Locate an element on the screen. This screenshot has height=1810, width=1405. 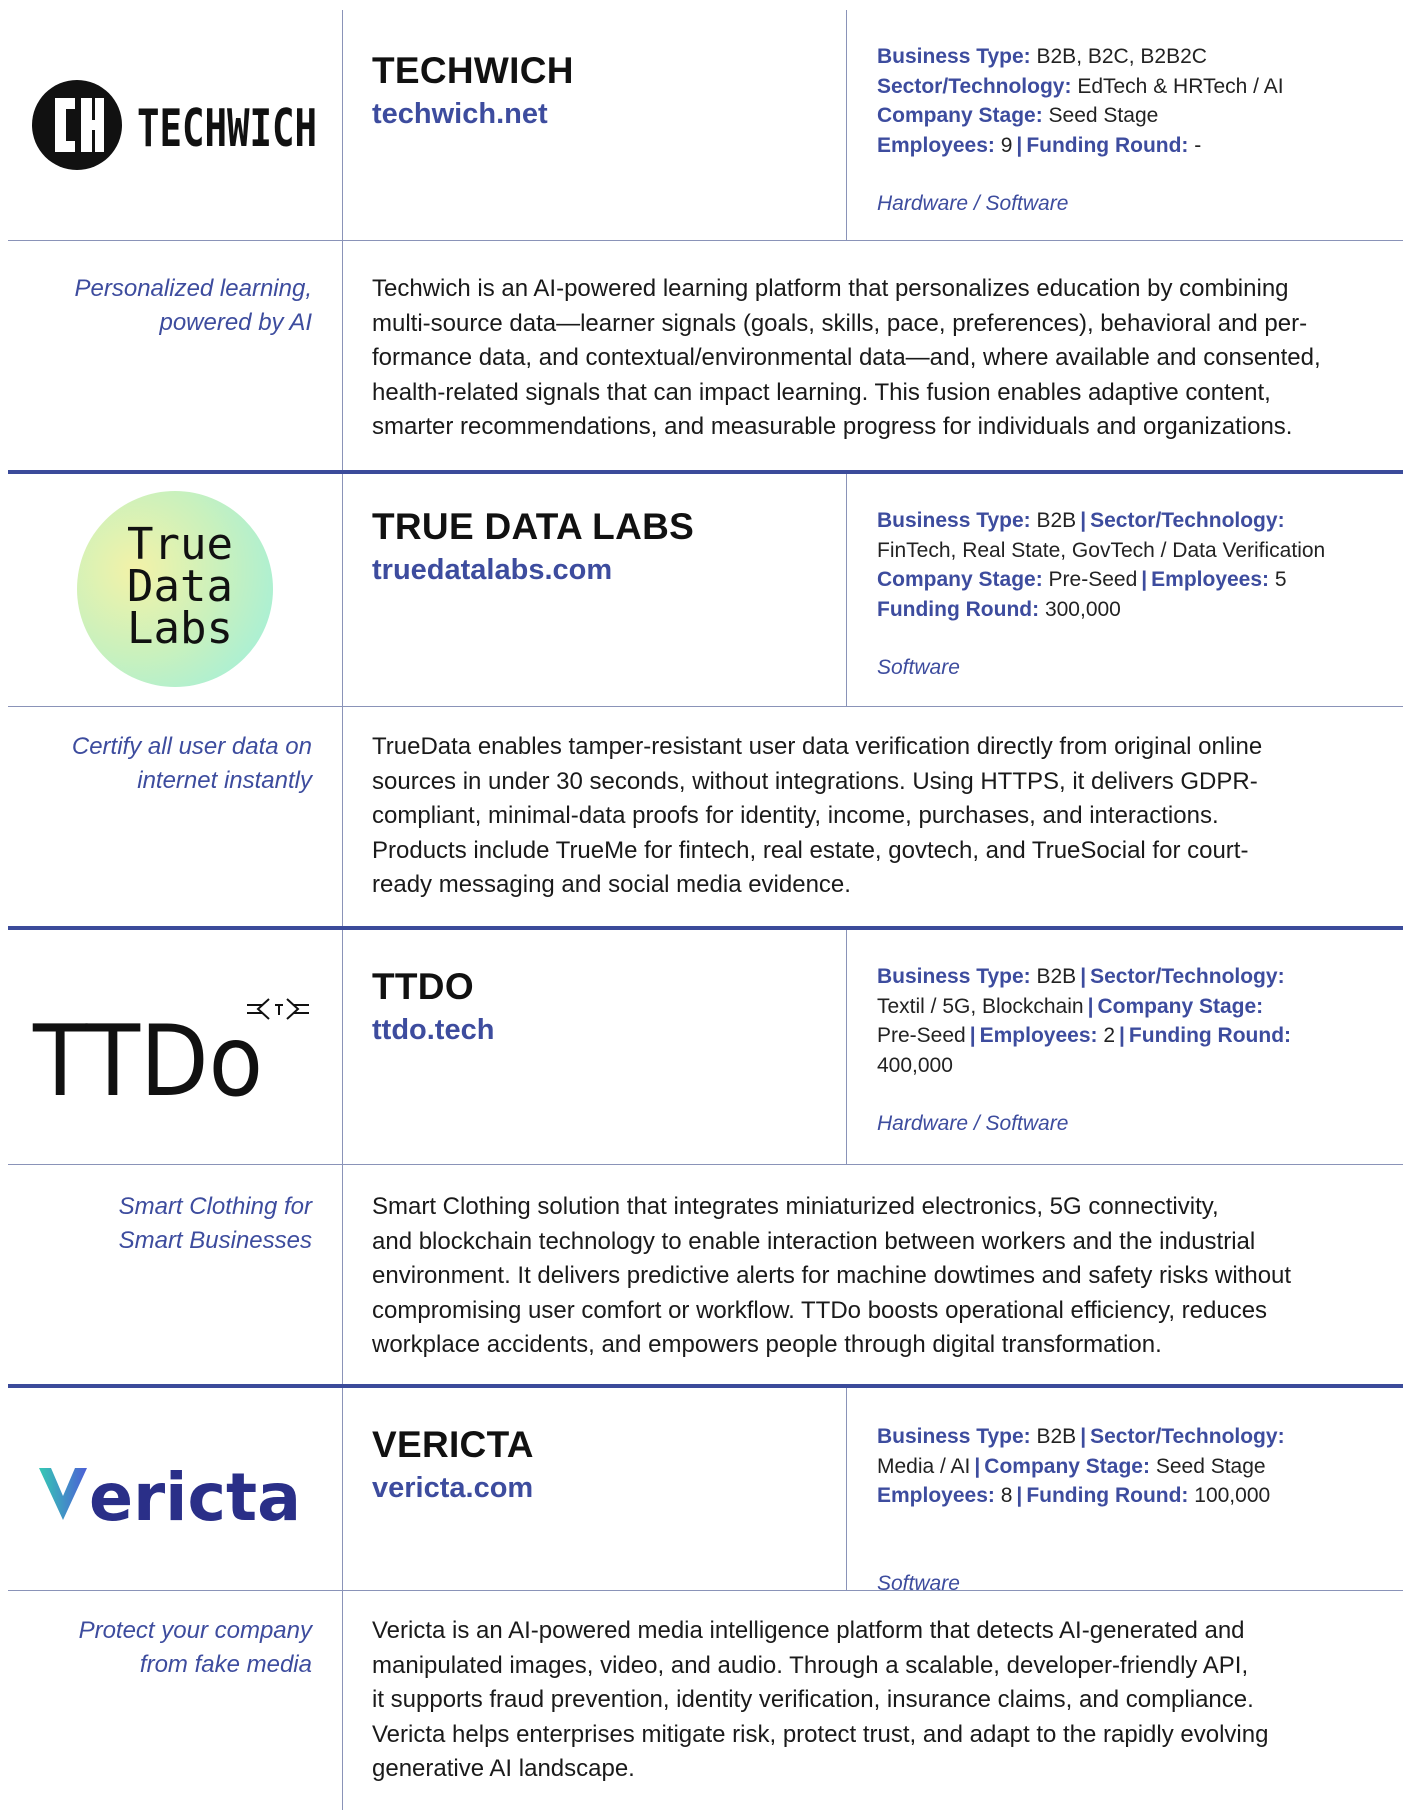
meta-value: 300,000 is located at coordinates (1082, 609).